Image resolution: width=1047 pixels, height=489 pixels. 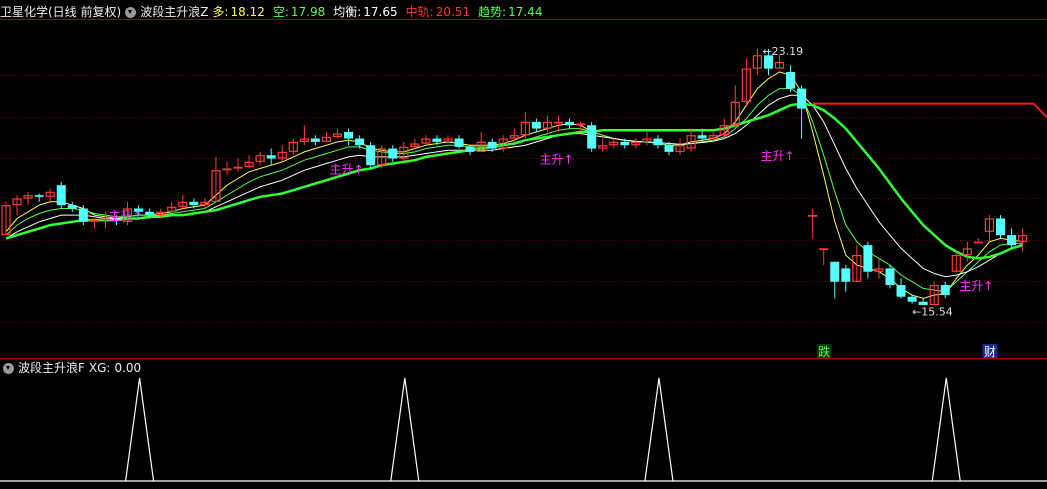 I want to click on signal-label-1: 主升↑, so click(x=347, y=170).